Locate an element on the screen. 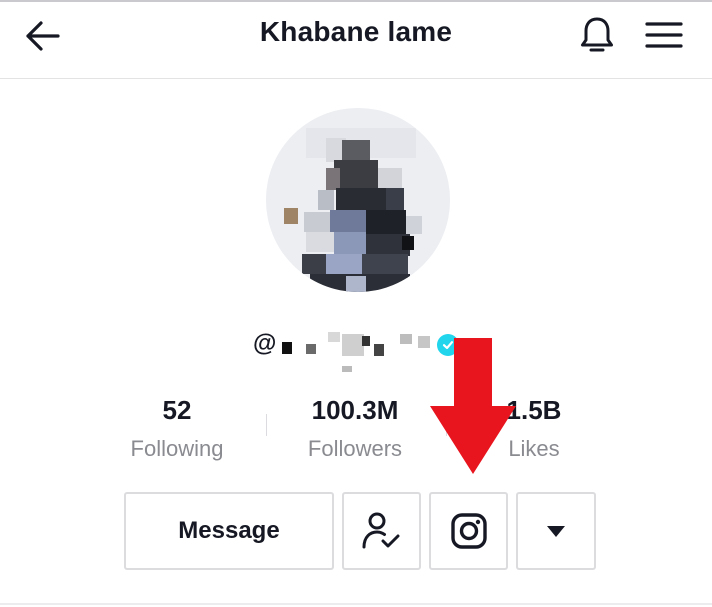 This screenshot has width=712, height=607. stat-divider is located at coordinates (266, 425).